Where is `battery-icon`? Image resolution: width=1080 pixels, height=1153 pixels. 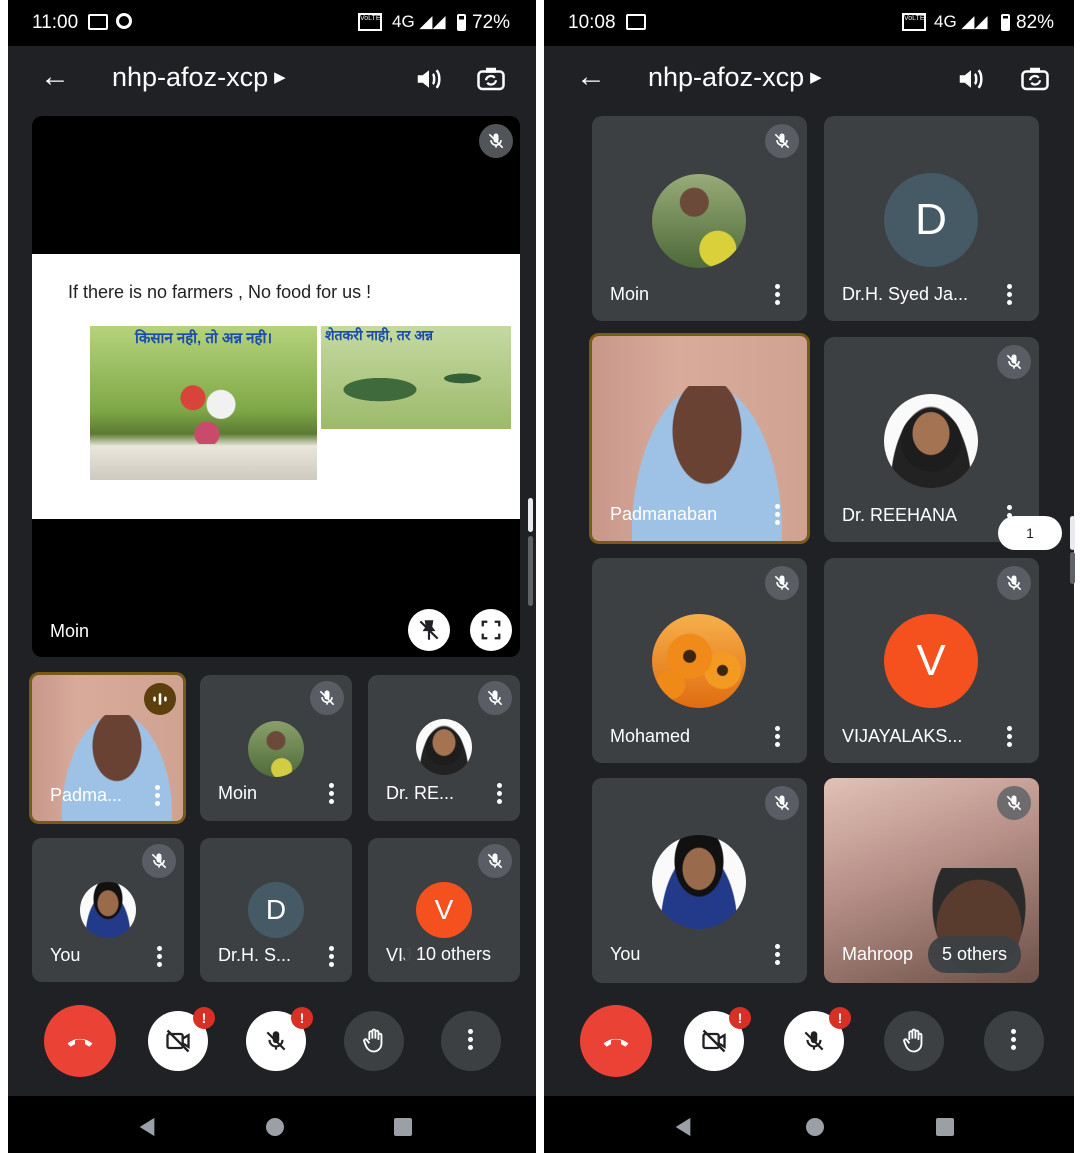 battery-icon is located at coordinates (461, 22).